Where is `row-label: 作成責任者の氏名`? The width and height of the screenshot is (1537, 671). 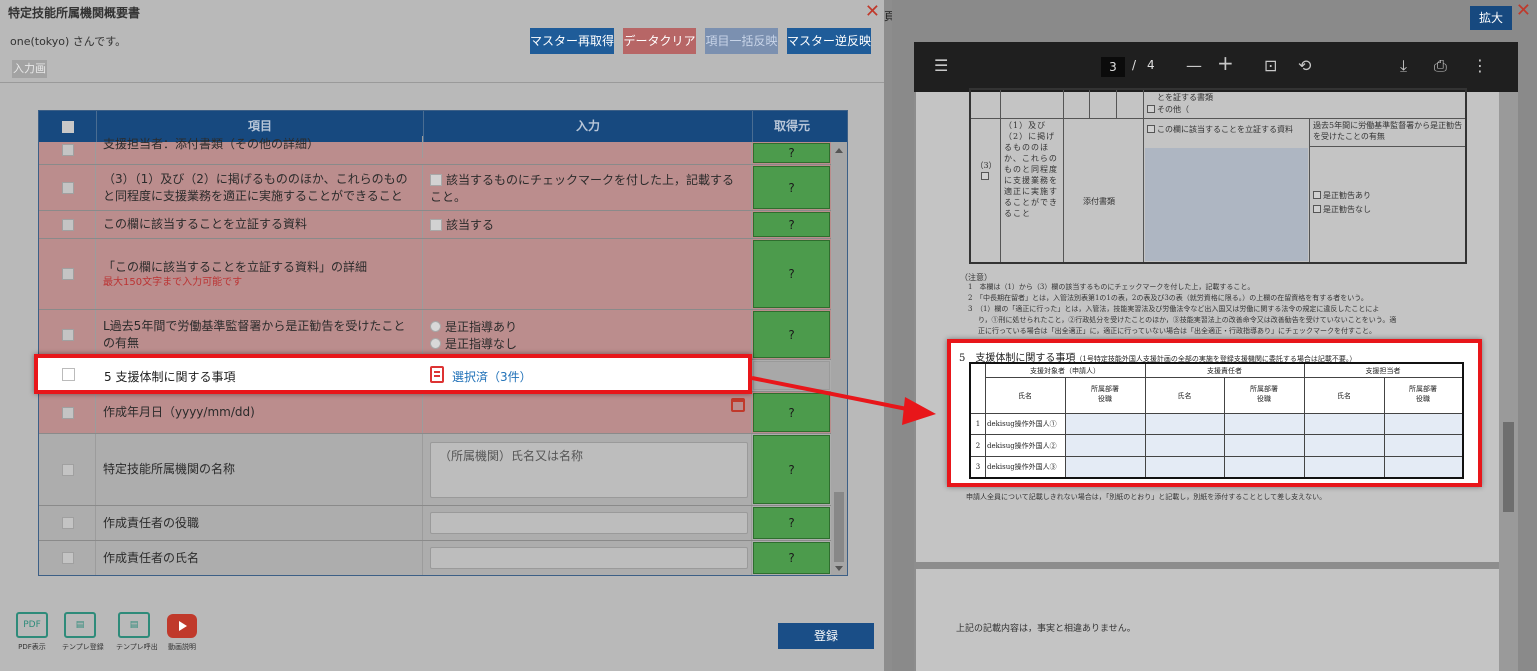
row-label: 作成責任者の氏名 is located at coordinates (151, 557).